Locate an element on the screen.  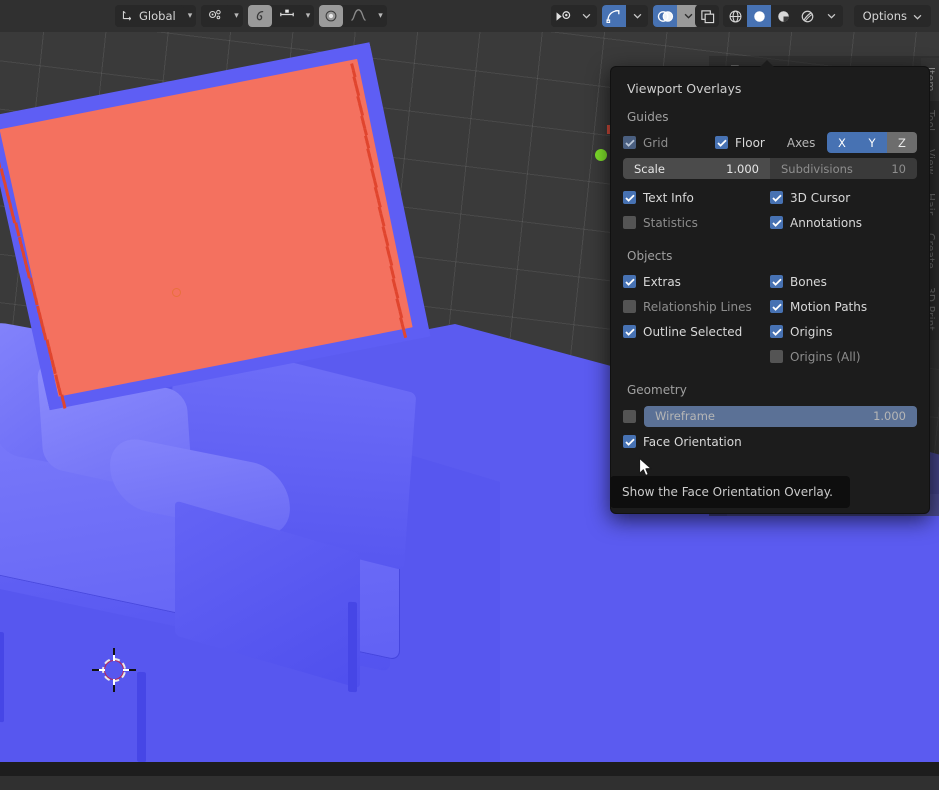
origins-item: Origins is located at coordinates (843, 332).